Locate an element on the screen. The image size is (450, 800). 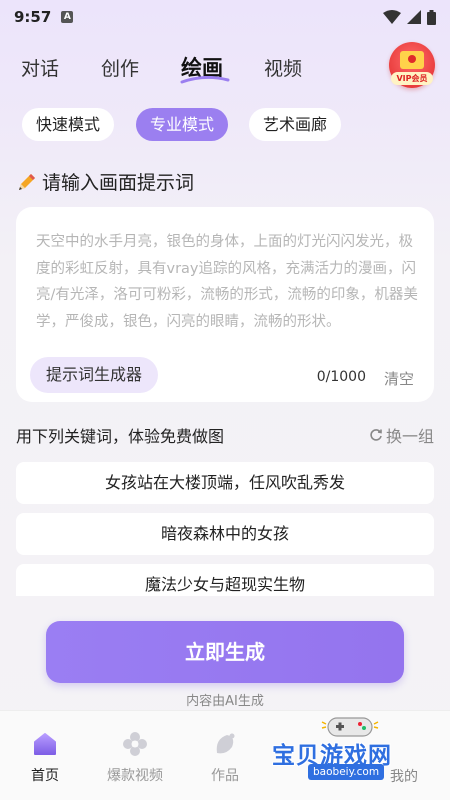
nav-hot-videos: 爆款视频 is located at coordinates (135, 758).